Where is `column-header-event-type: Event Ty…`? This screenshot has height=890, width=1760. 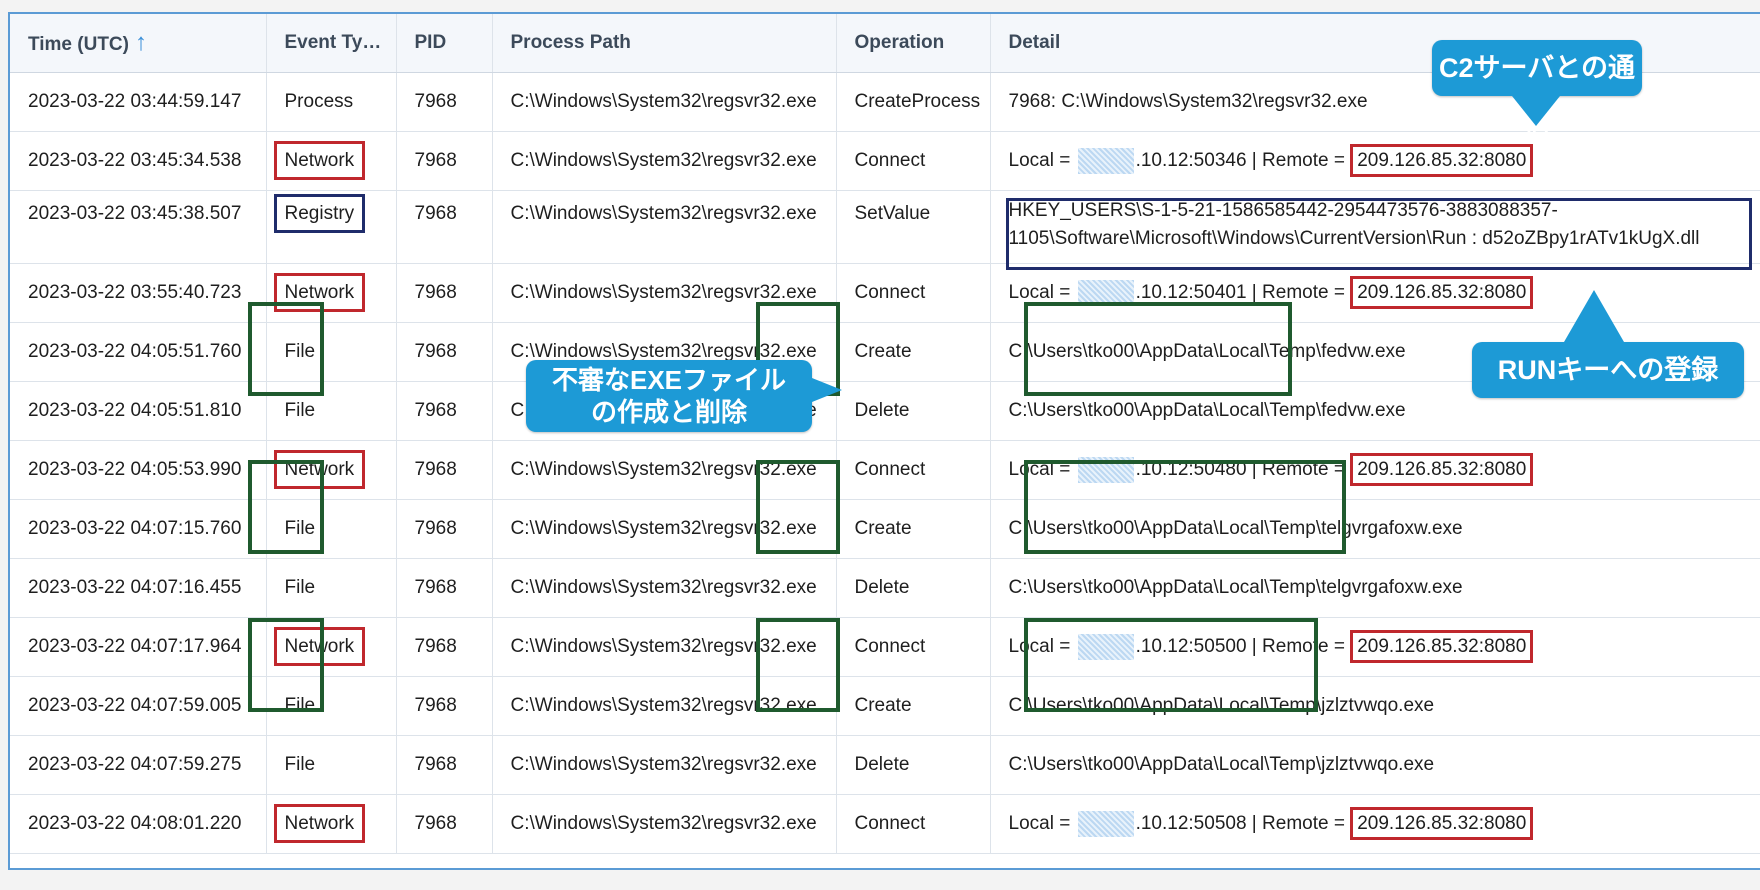
column-header-event-type: Event Ty… is located at coordinates (331, 43).